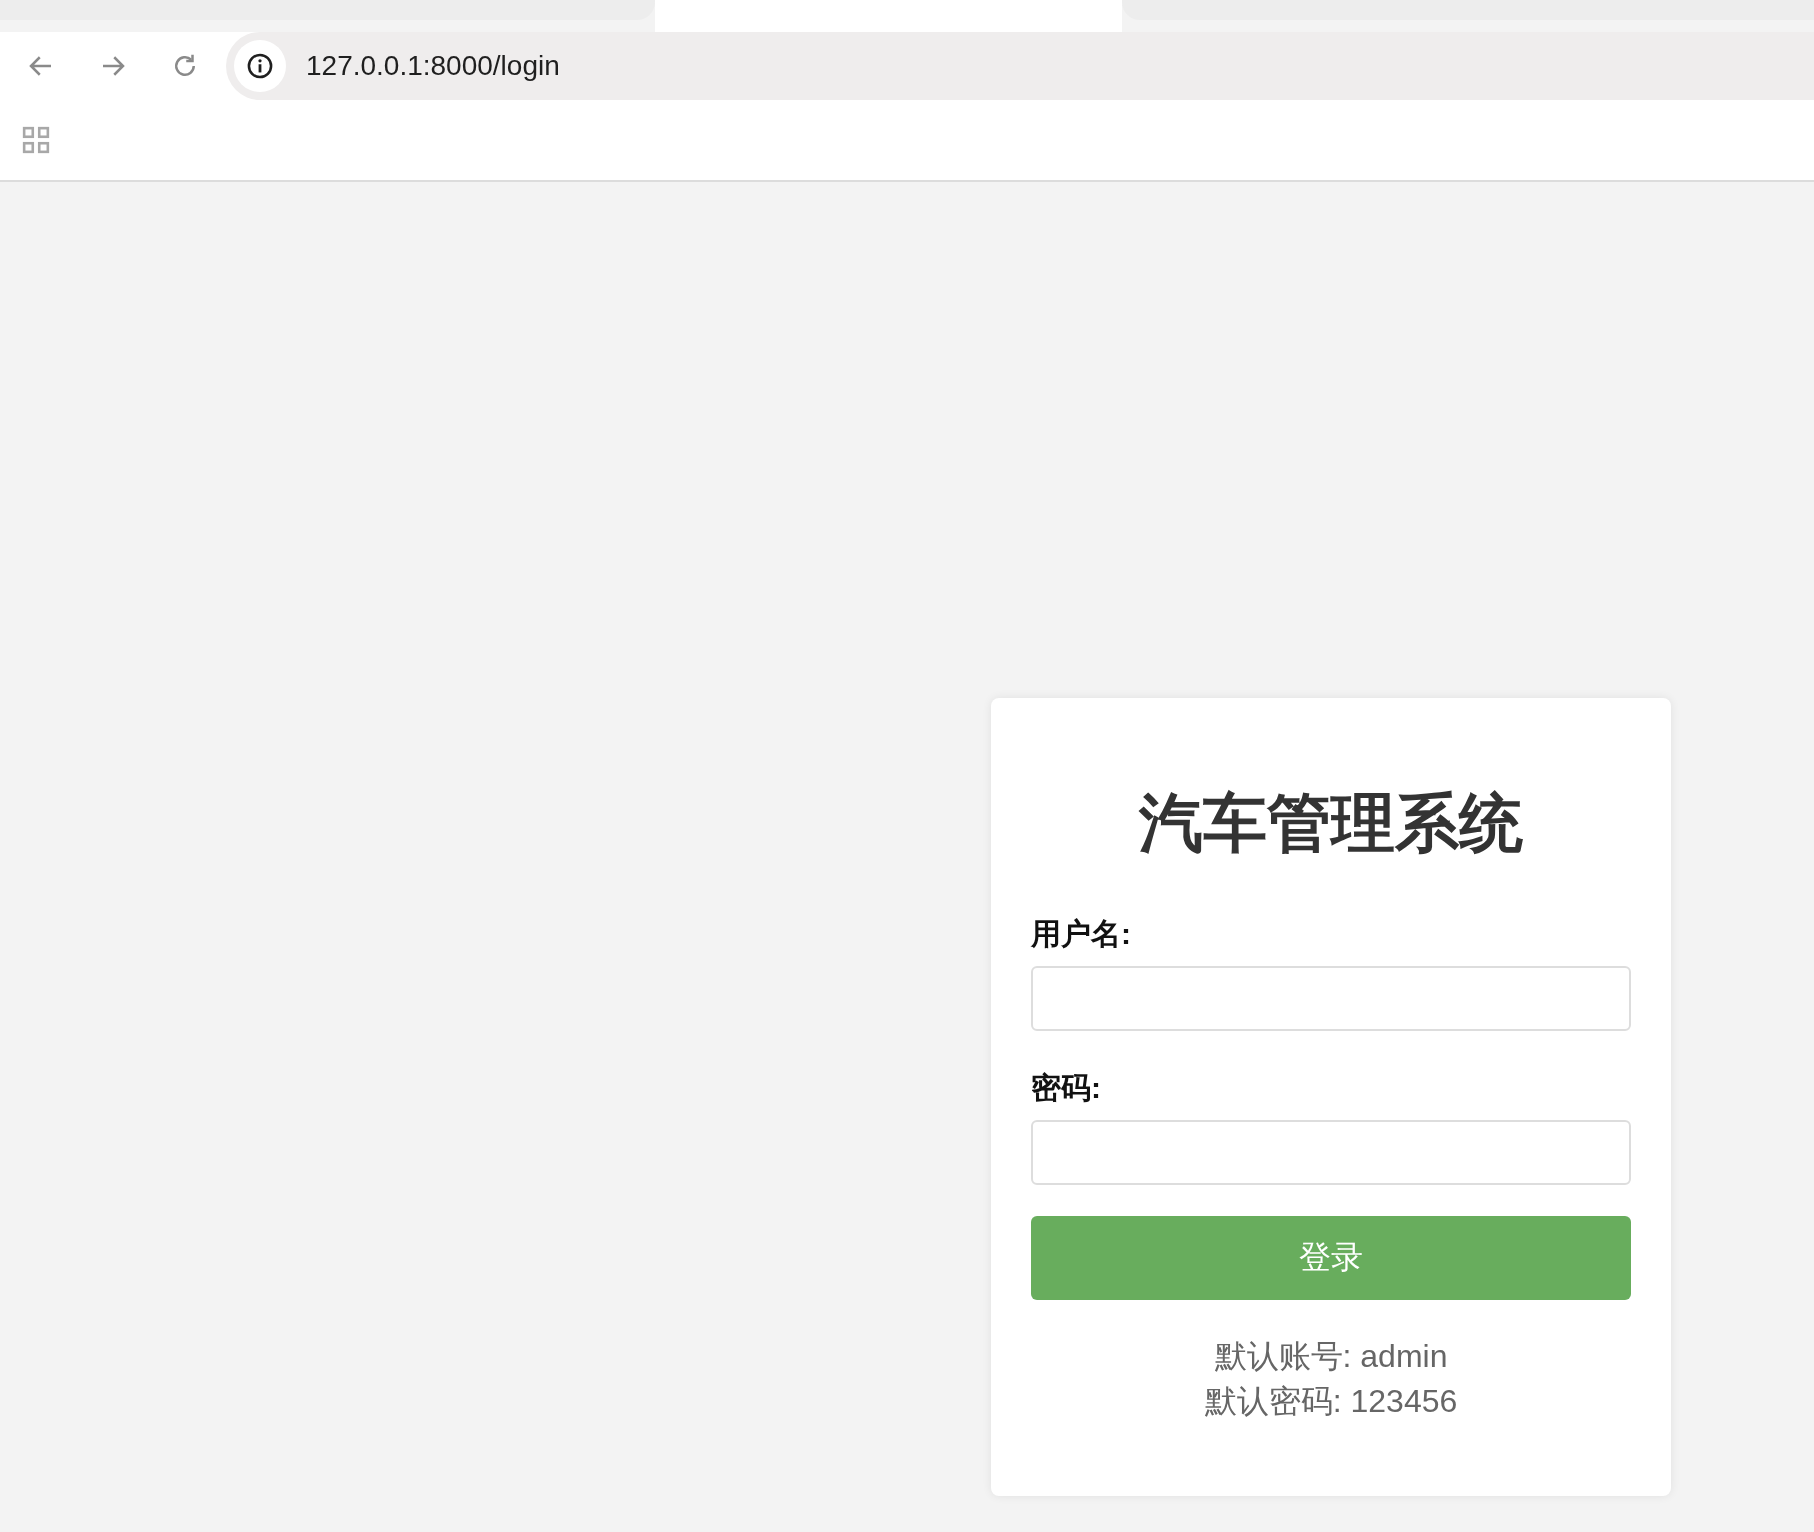 The height and width of the screenshot is (1532, 1814). What do you see at coordinates (1331, 1402) in the screenshot?
I see `default-credentials-text: 默认密码: 123456` at bounding box center [1331, 1402].